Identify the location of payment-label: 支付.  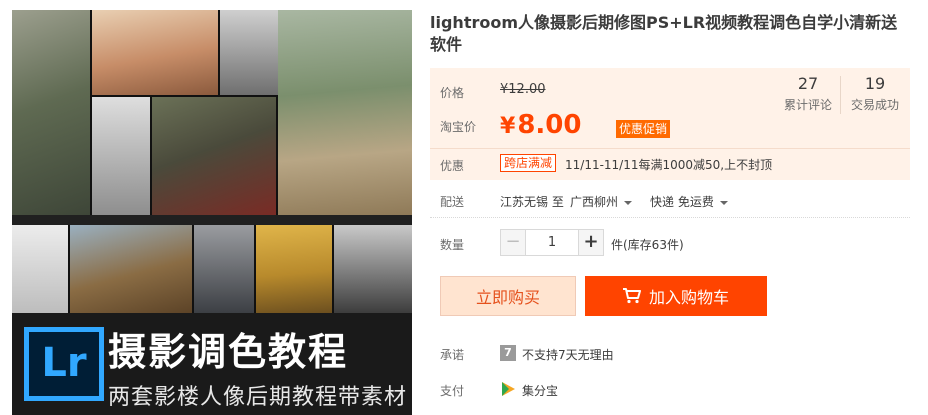
(452, 391).